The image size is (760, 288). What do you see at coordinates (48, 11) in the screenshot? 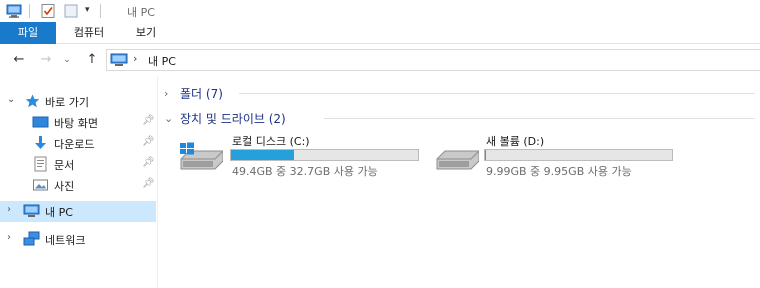
I see `properties-check-icon` at bounding box center [48, 11].